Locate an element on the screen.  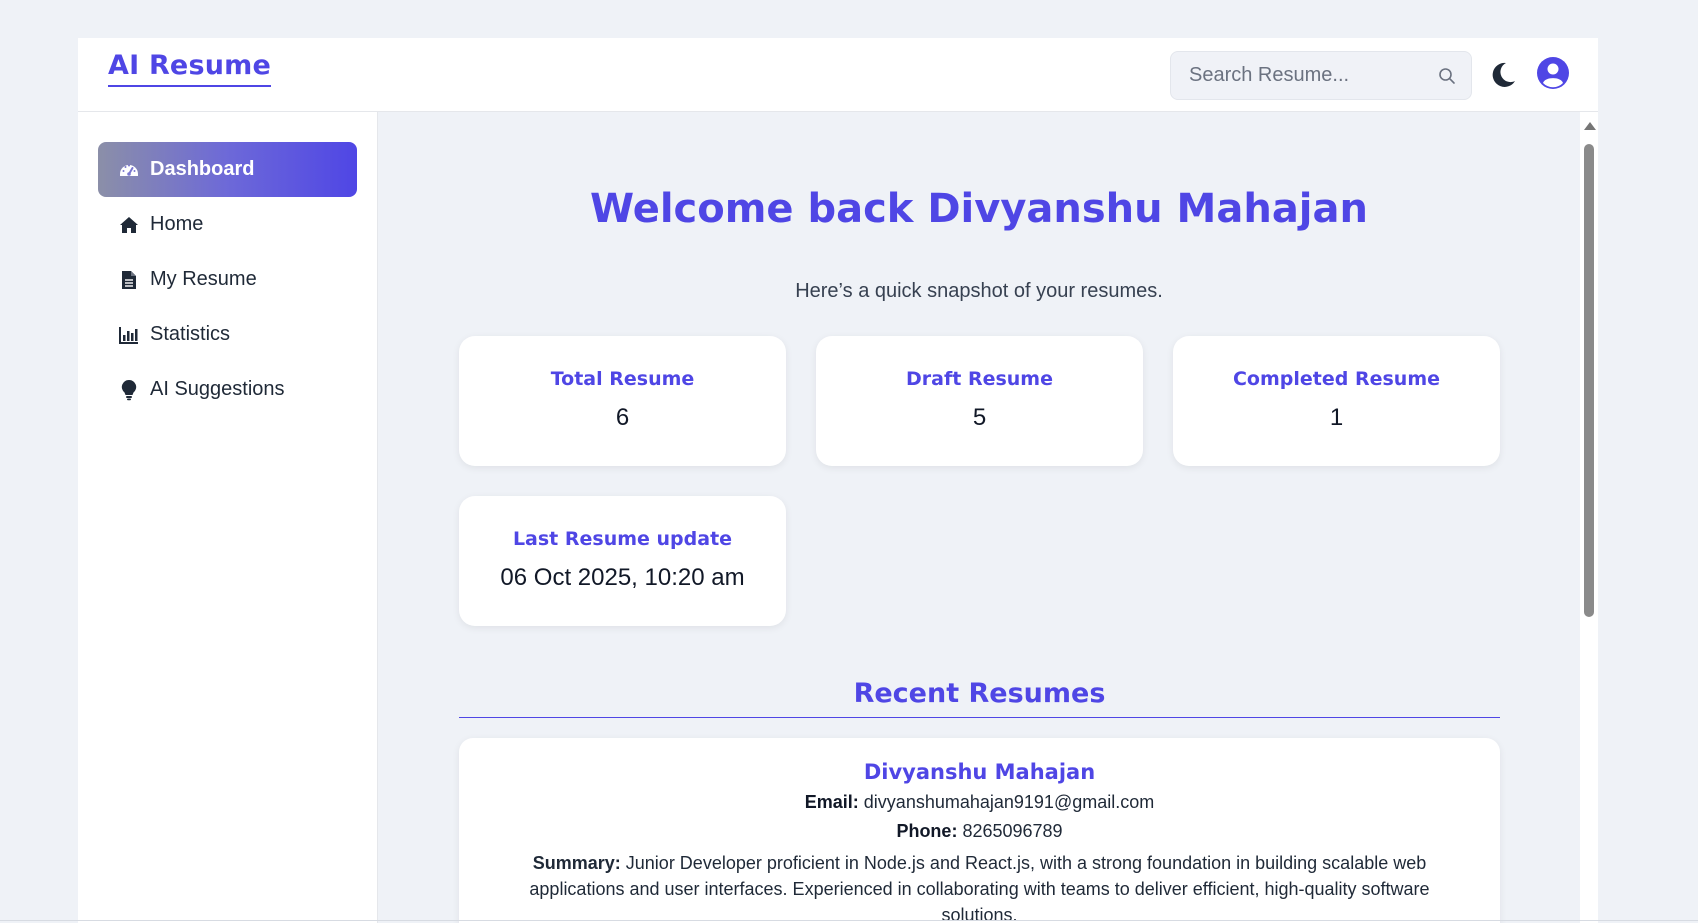
stat-value: 6 is located at coordinates (622, 417).